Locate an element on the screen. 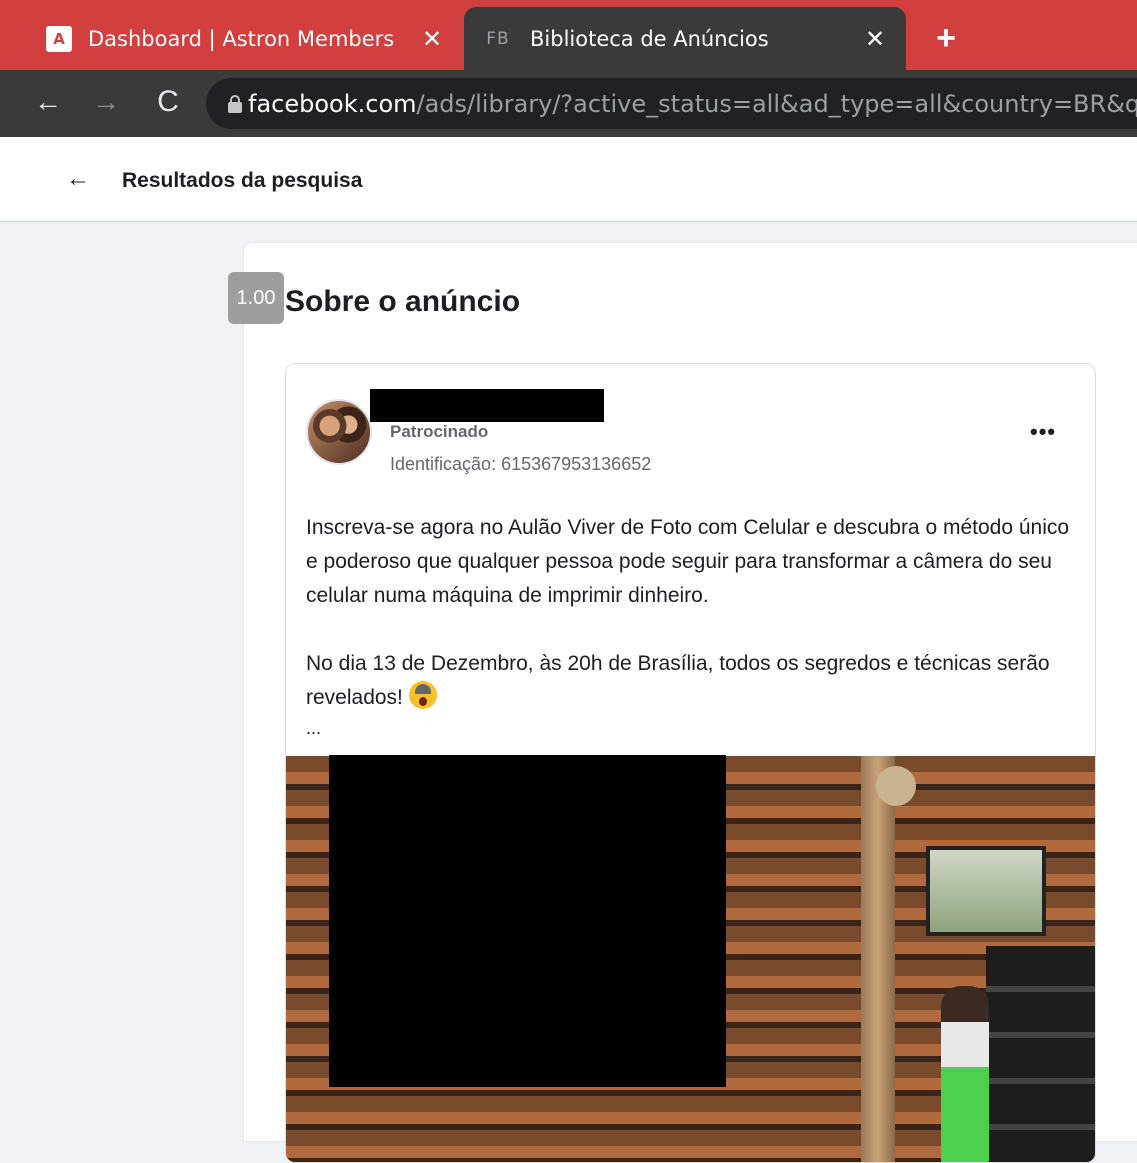 The height and width of the screenshot is (1163, 1137). astron-logo-icon: A is located at coordinates (59, 38).